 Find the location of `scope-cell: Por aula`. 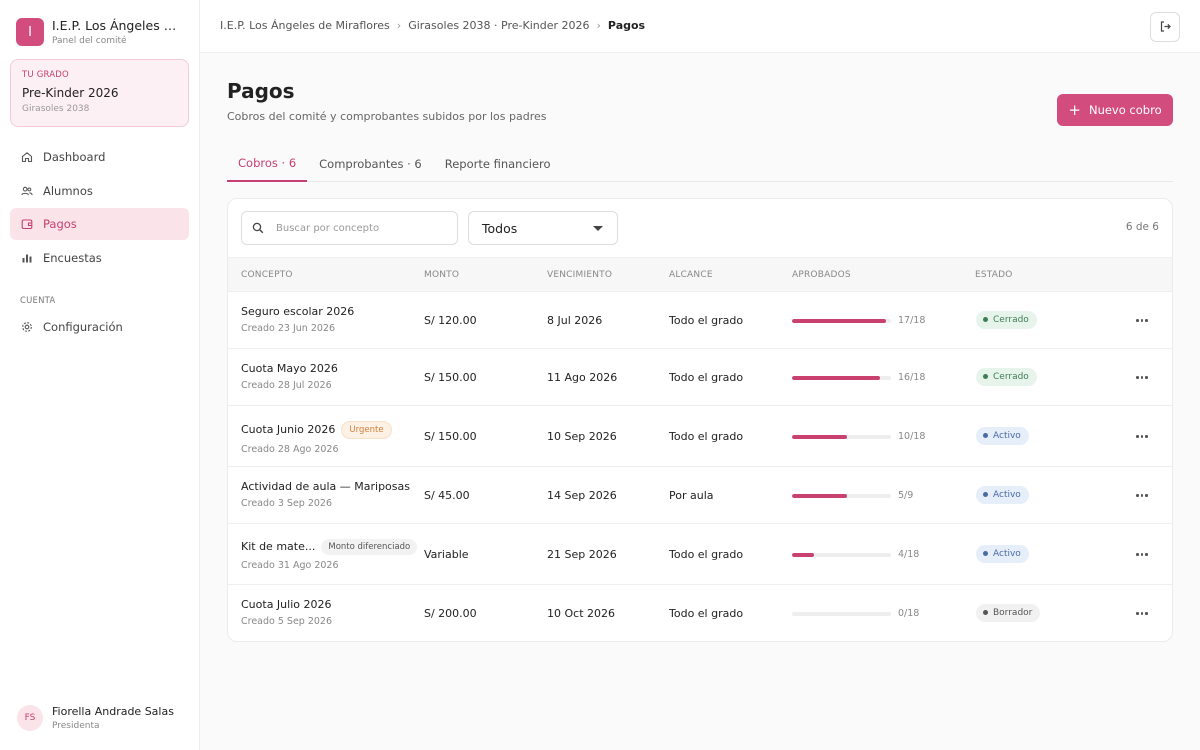

scope-cell: Por aula is located at coordinates (691, 495).